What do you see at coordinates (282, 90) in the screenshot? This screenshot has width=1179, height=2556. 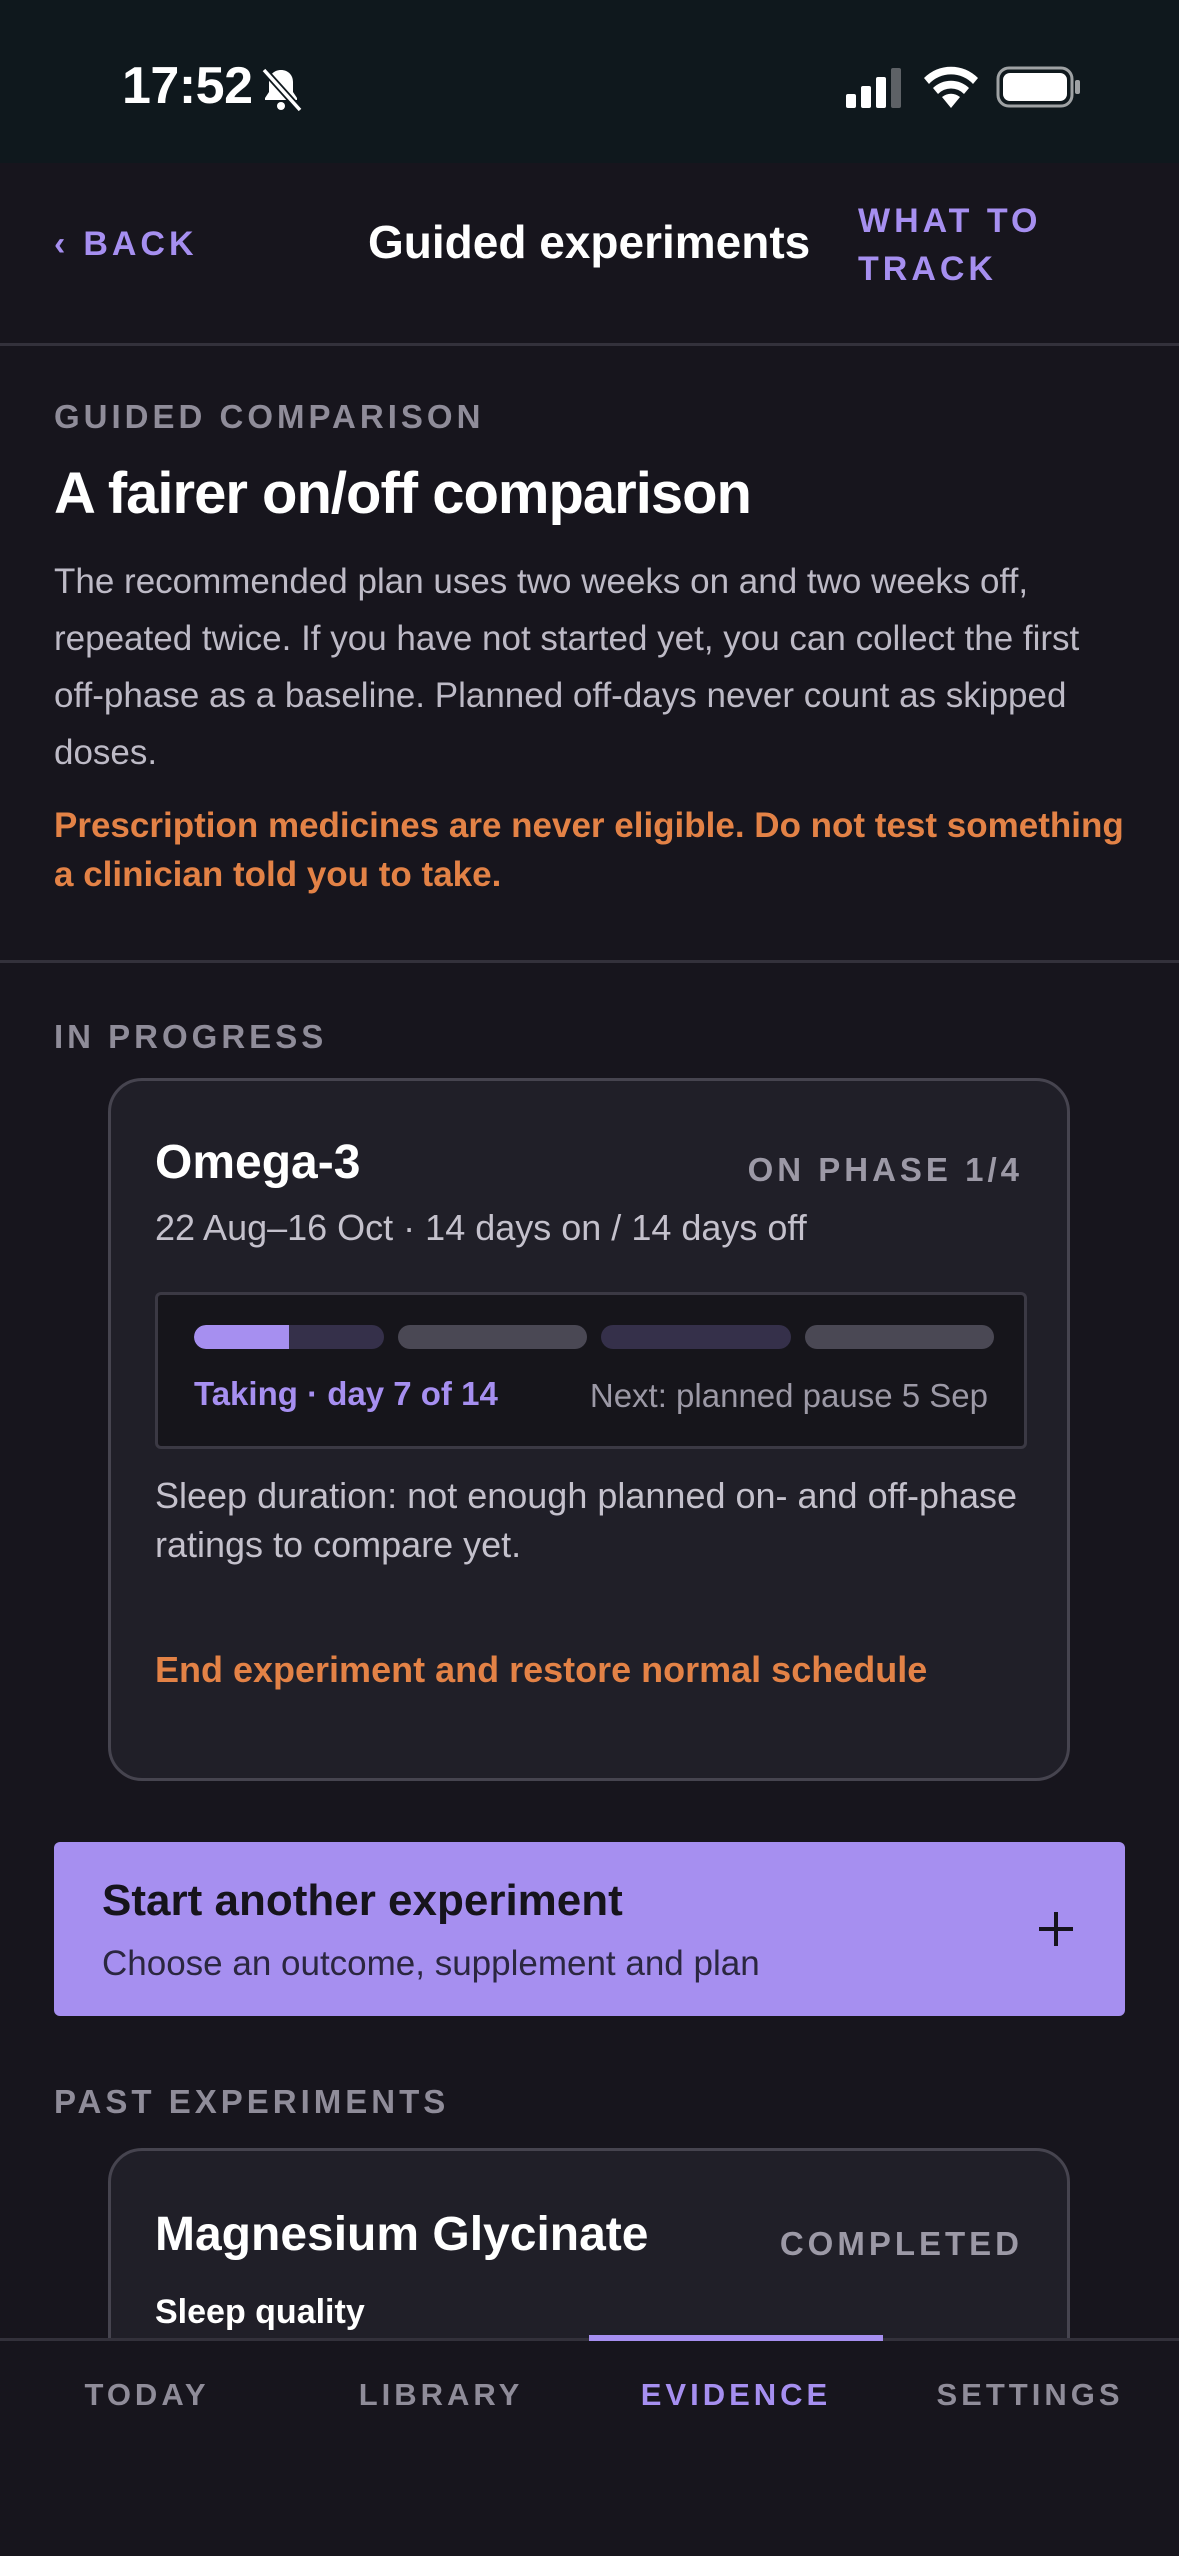 I see `bell-slash-icon` at bounding box center [282, 90].